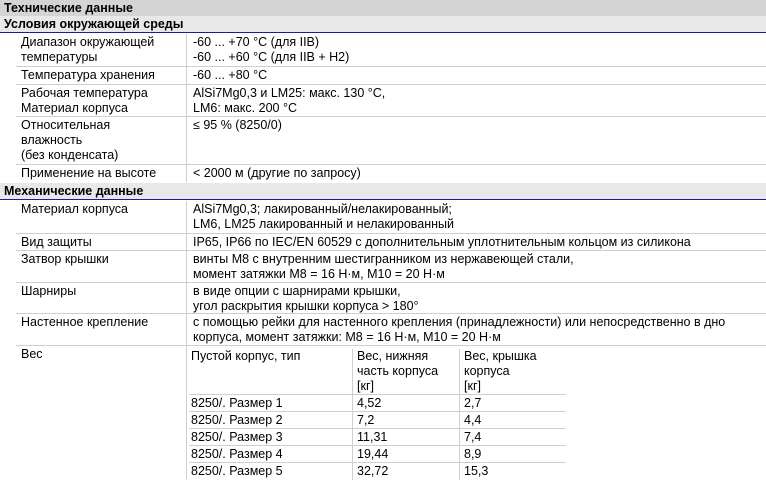 This screenshot has width=766, height=480. I want to click on spec-value: ≤ 95 % (8250/0), so click(237, 125).